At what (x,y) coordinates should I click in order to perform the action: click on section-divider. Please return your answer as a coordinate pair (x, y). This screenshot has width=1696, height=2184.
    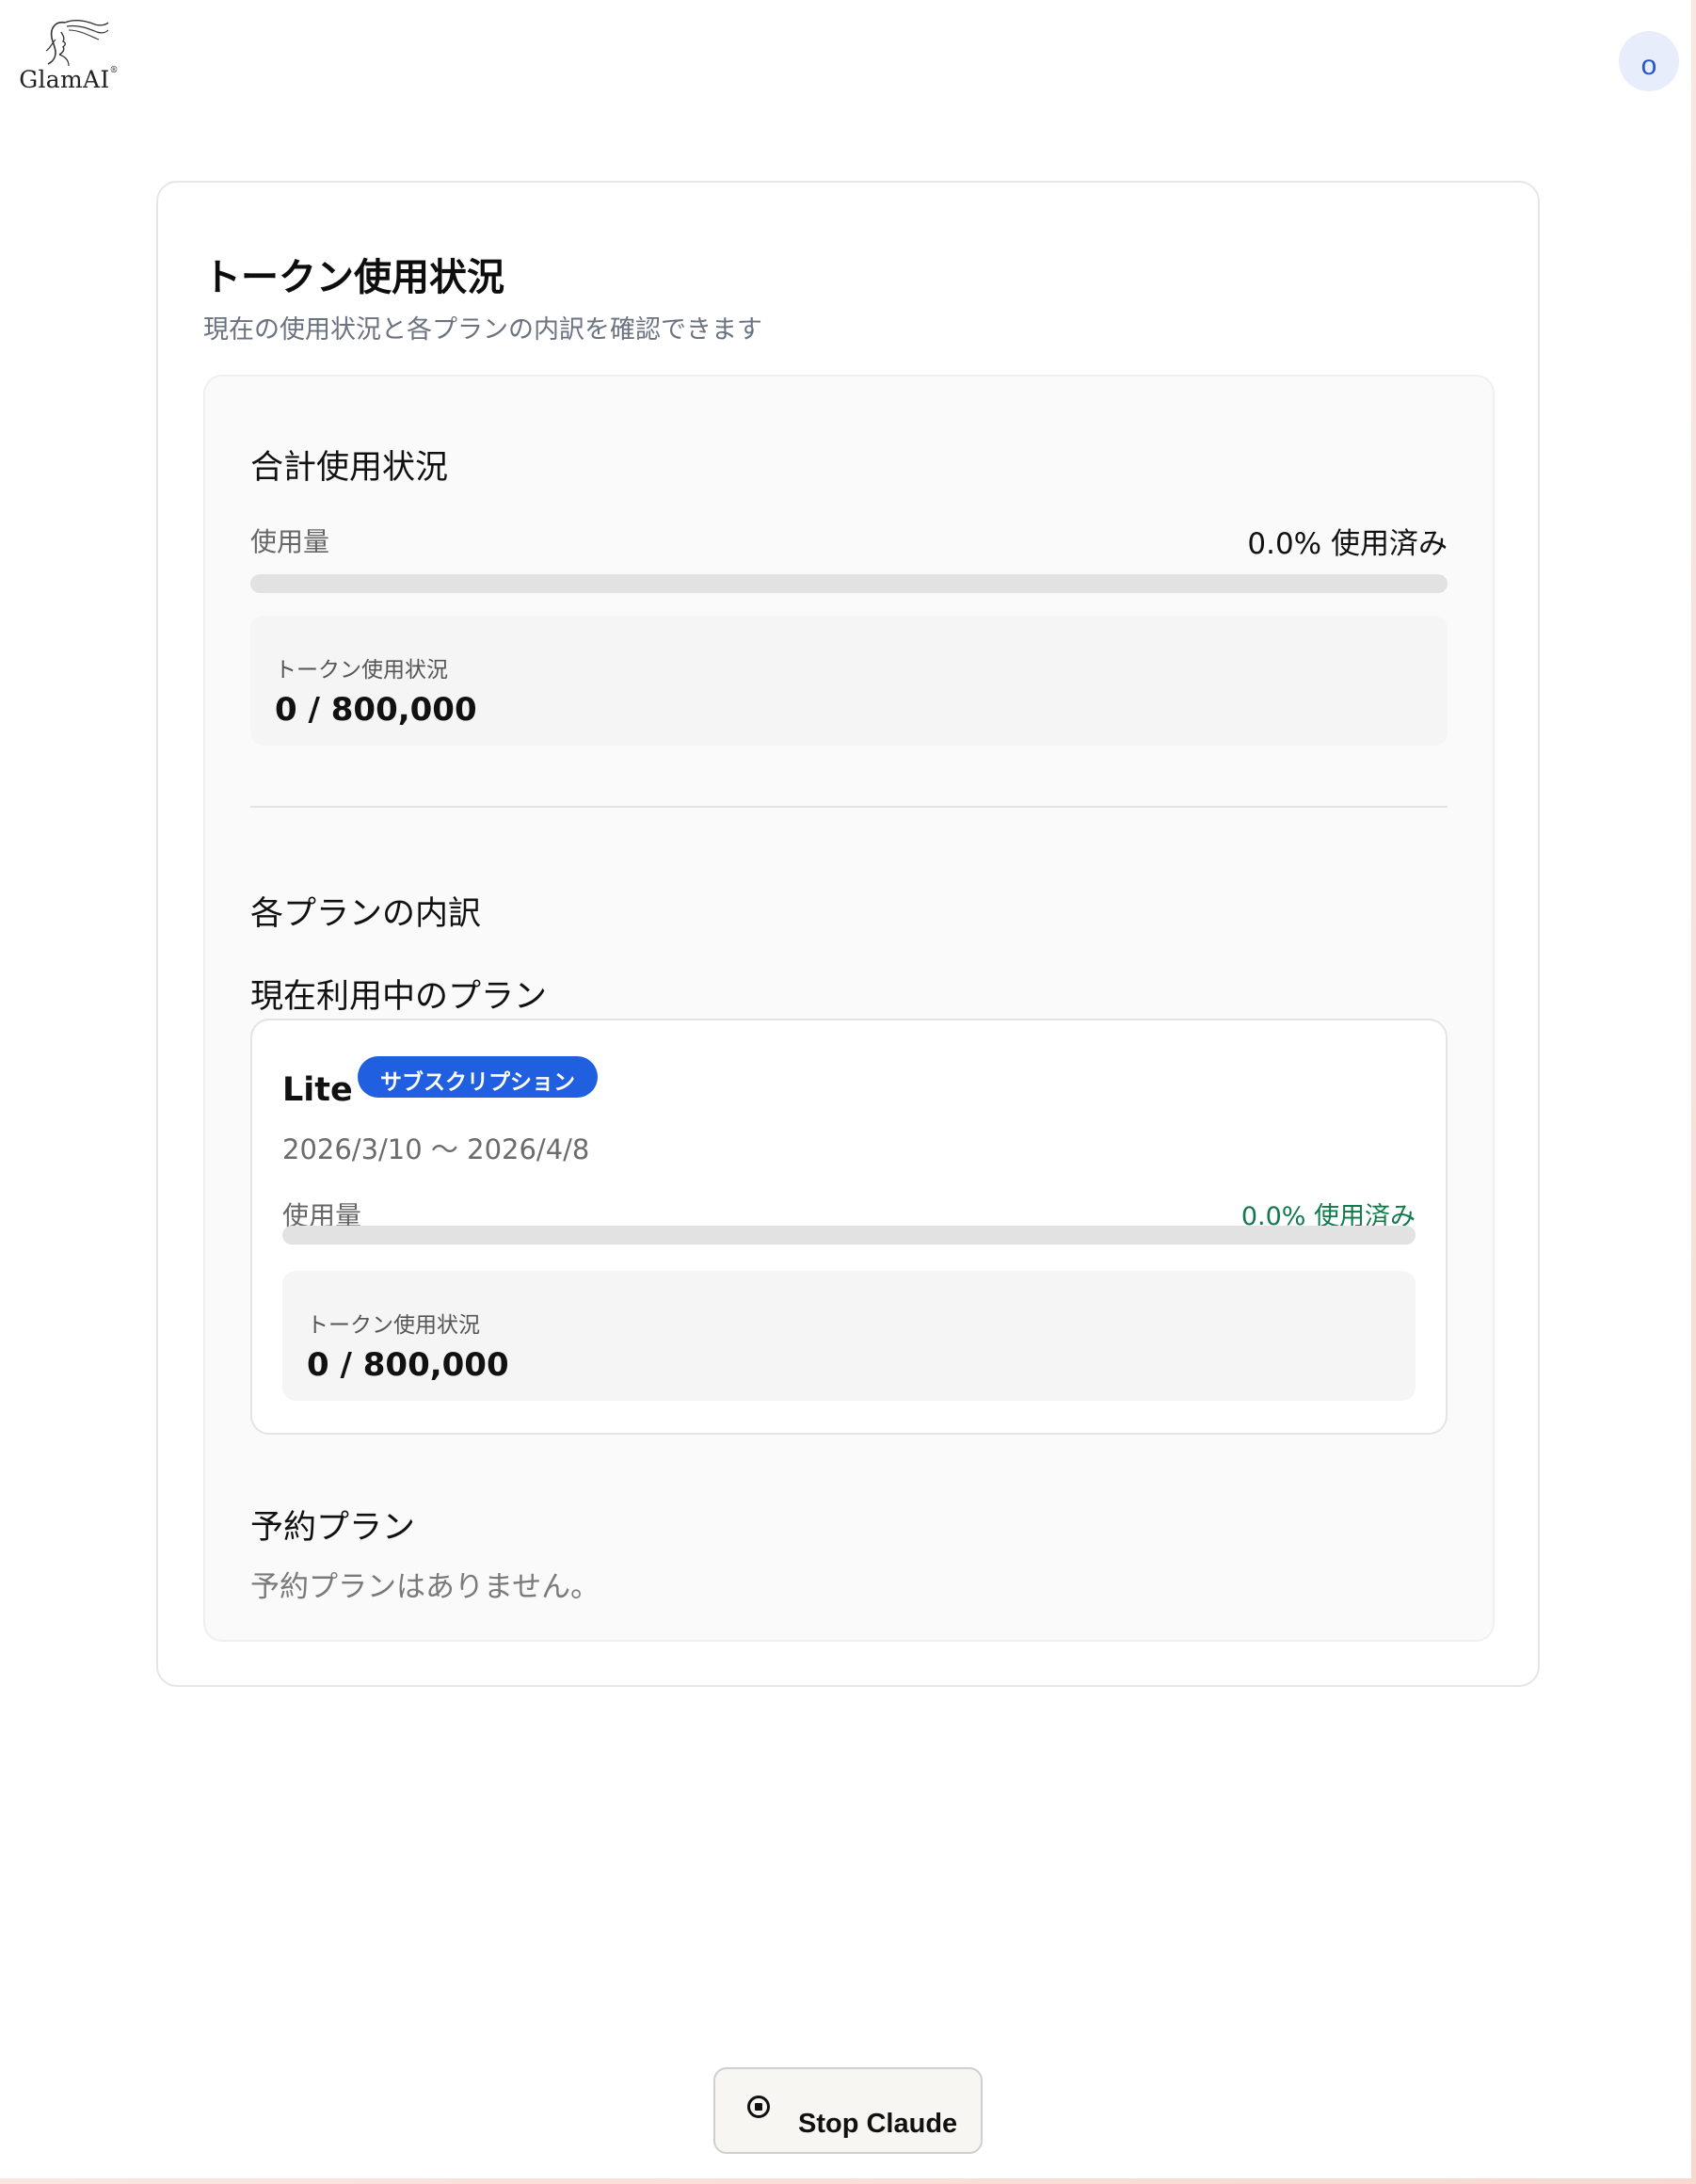
    Looking at the image, I should click on (849, 807).